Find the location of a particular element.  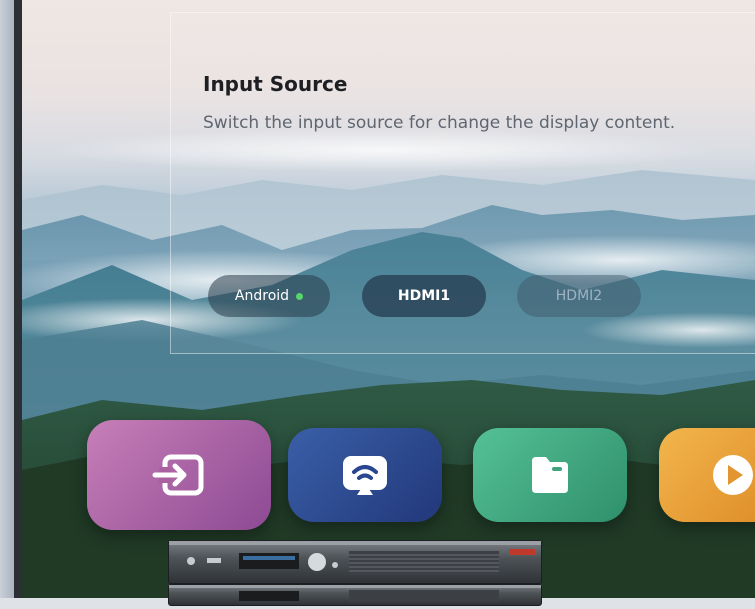

source-label-android: Android is located at coordinates (262, 296).